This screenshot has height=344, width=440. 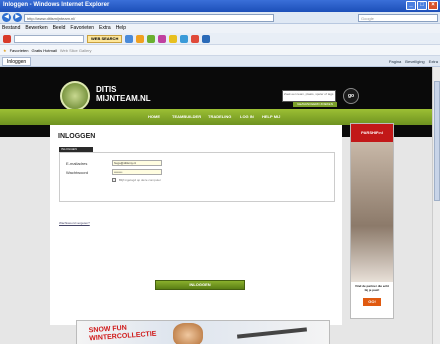 I want to click on banner-text: SNOW FUN WINTERCOLLECTIE, so click(x=123, y=333).